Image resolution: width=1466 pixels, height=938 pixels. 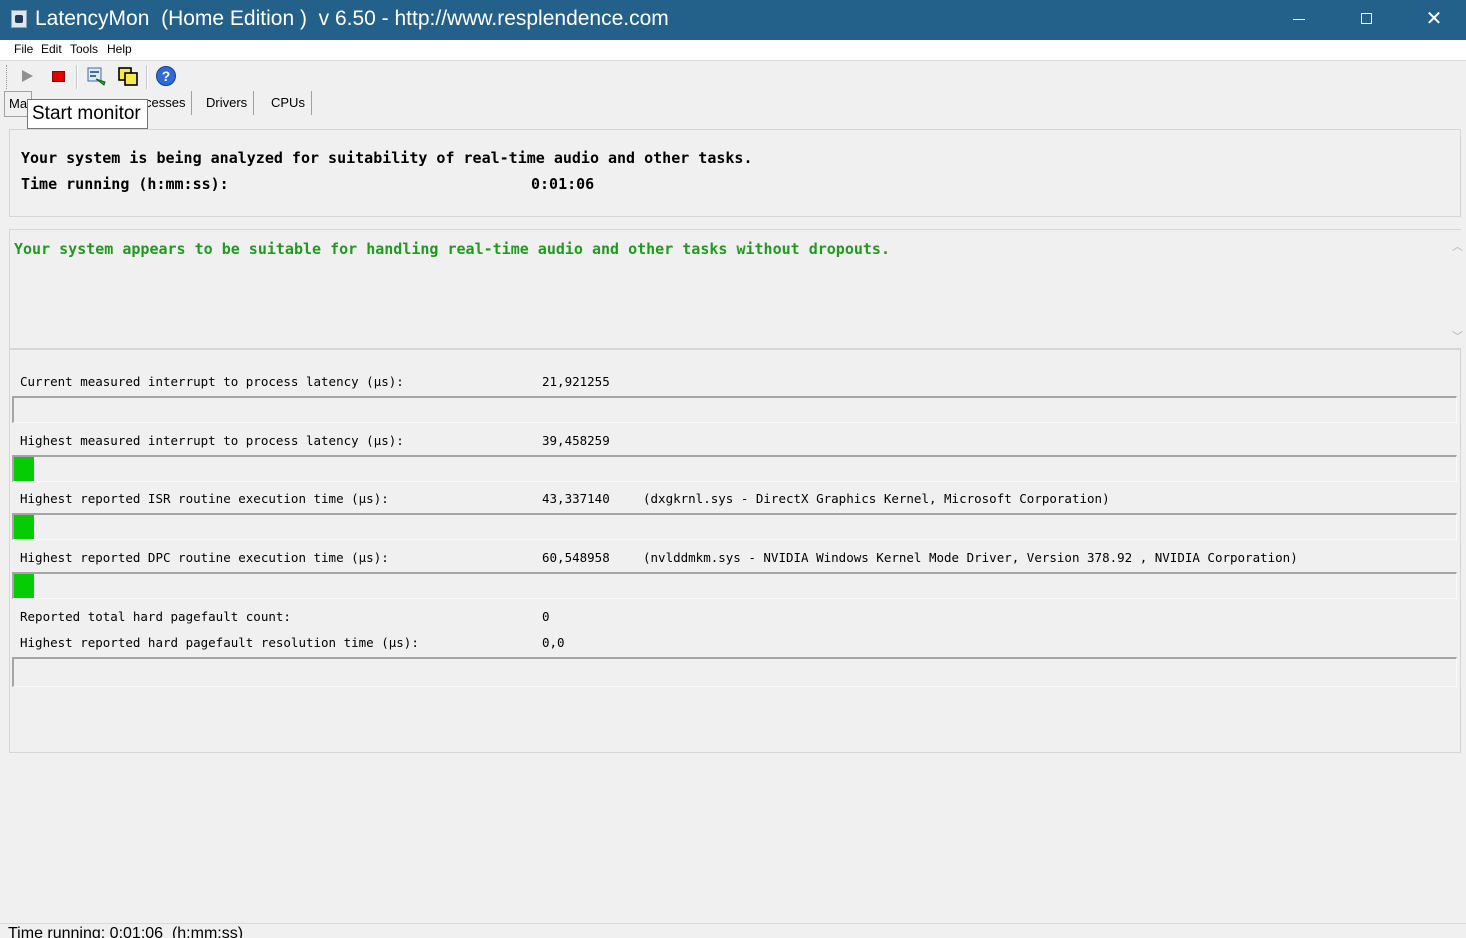 What do you see at coordinates (733, 930) in the screenshot?
I see `status-bar: Time running: 0:01:06 (h:mm:ss)` at bounding box center [733, 930].